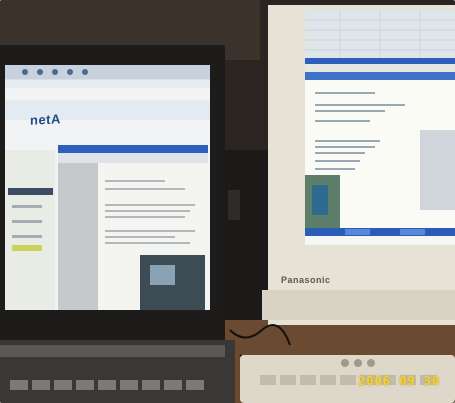  Describe the element at coordinates (133, 158) in the screenshot. I see `laptop-inner-window-toolbar` at that location.